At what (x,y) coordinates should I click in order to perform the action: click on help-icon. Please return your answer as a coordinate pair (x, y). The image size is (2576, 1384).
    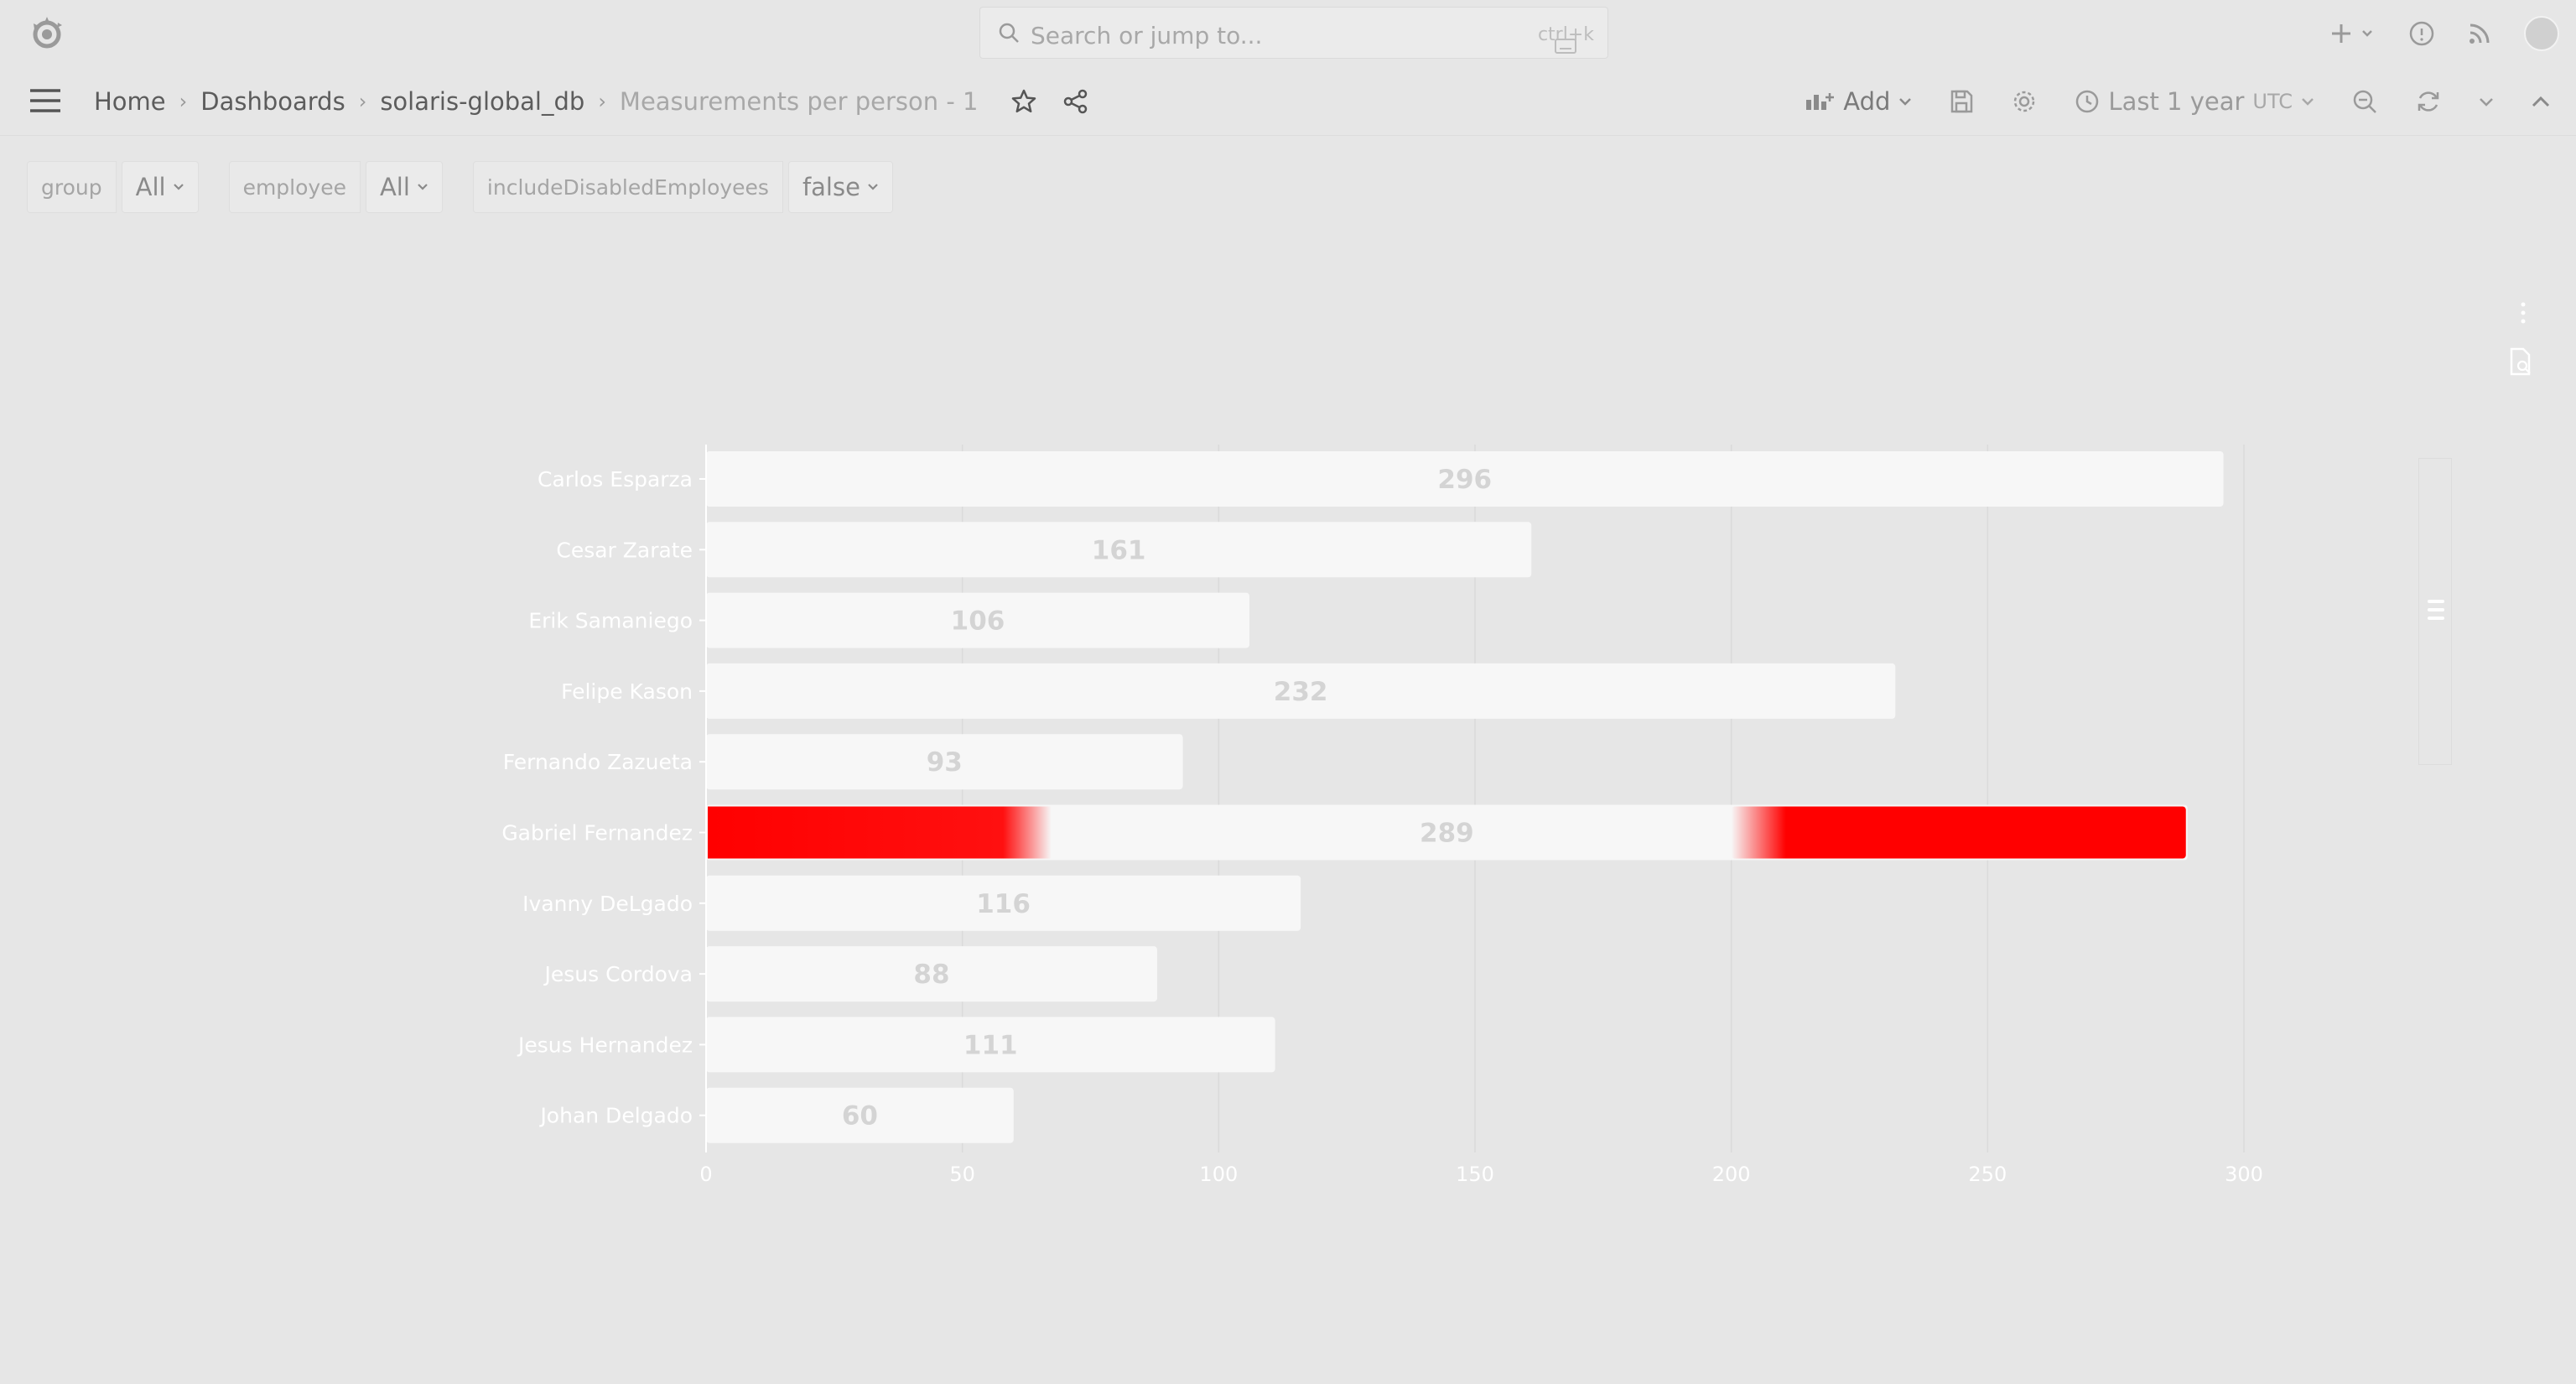
    Looking at the image, I should click on (2421, 33).